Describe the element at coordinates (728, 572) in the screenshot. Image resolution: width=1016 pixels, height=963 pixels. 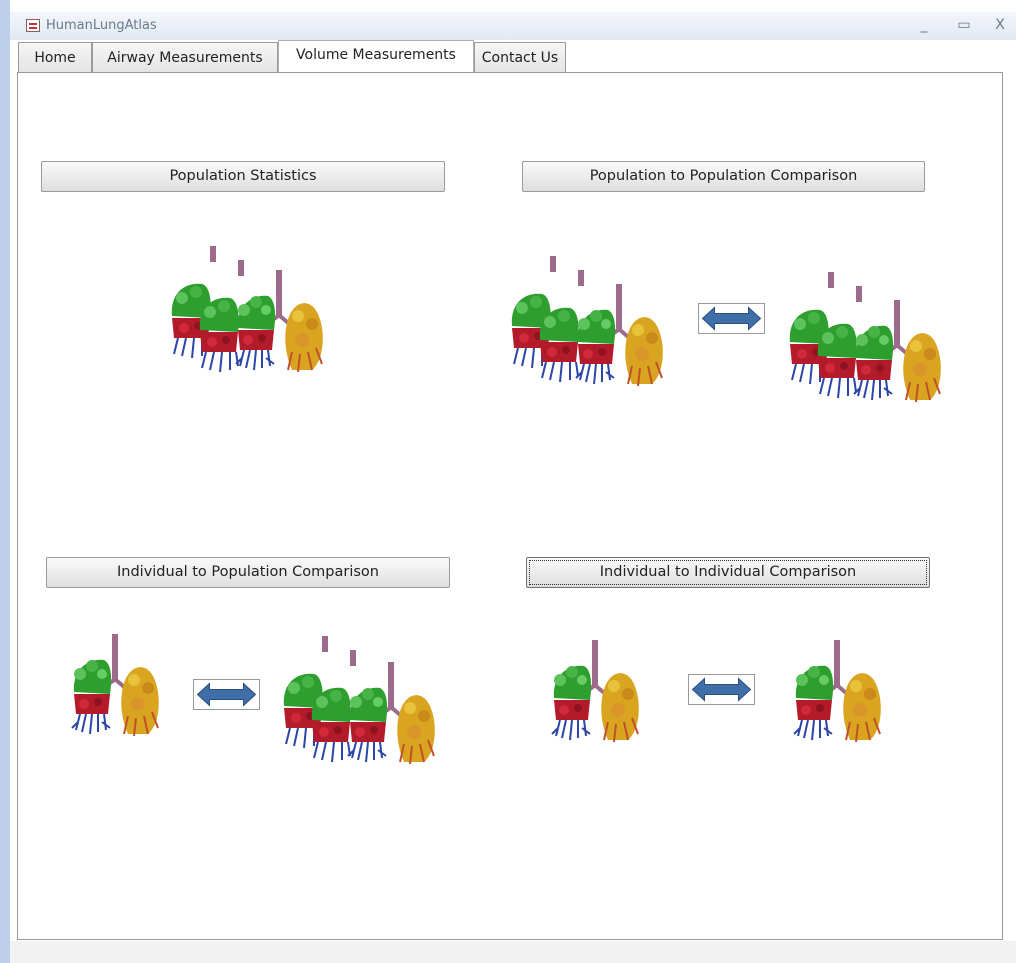
I see `individual-to-individual-button: Individual to Individual Comparison` at that location.